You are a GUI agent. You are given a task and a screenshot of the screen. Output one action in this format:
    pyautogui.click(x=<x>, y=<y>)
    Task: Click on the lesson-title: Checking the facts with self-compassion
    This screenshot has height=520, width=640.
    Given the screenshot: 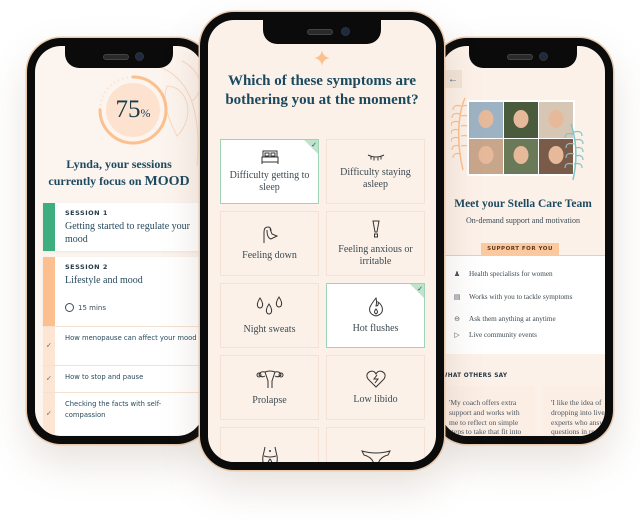 What is the action you would take?
    pyautogui.click(x=113, y=409)
    